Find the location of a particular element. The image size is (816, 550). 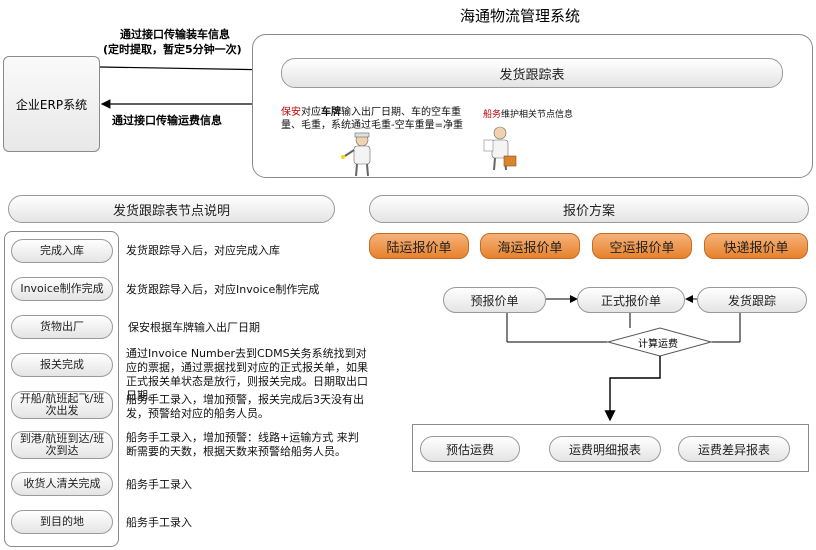

node-desc-departure: 船务手工录入，增加预警，报关完成后3天没有出发，预警给对应的船务人员。 is located at coordinates (245, 406).